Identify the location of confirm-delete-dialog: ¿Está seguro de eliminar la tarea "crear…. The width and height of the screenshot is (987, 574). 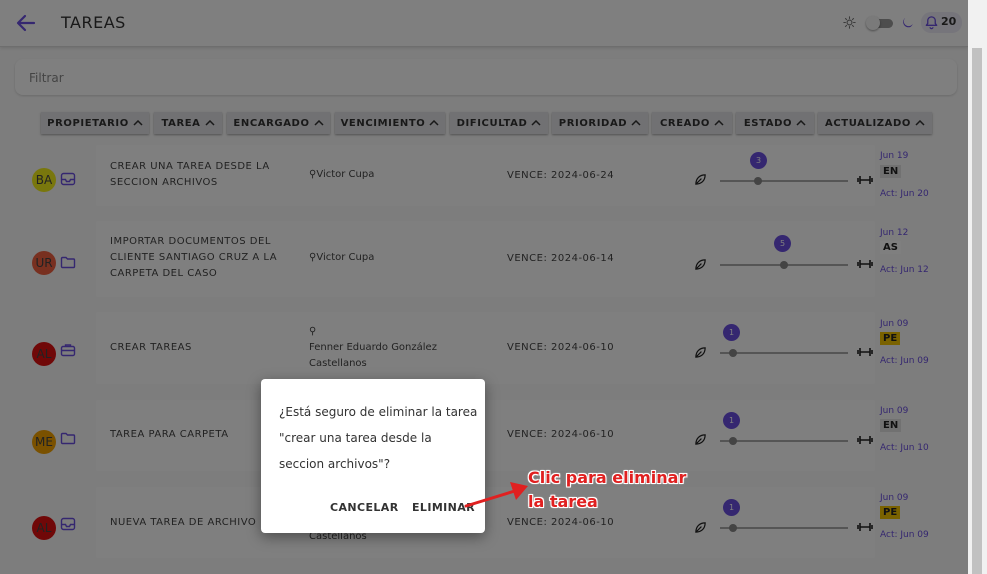
(373, 456).